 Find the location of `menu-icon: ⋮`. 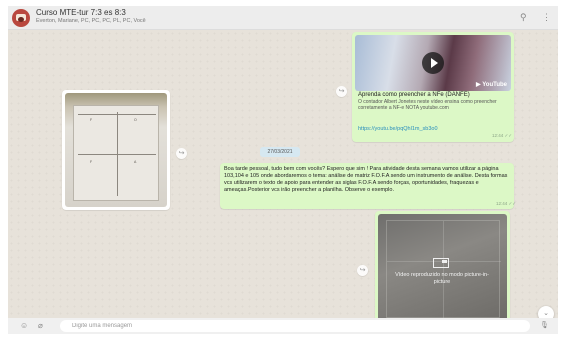

menu-icon: ⋮ is located at coordinates (546, 17).